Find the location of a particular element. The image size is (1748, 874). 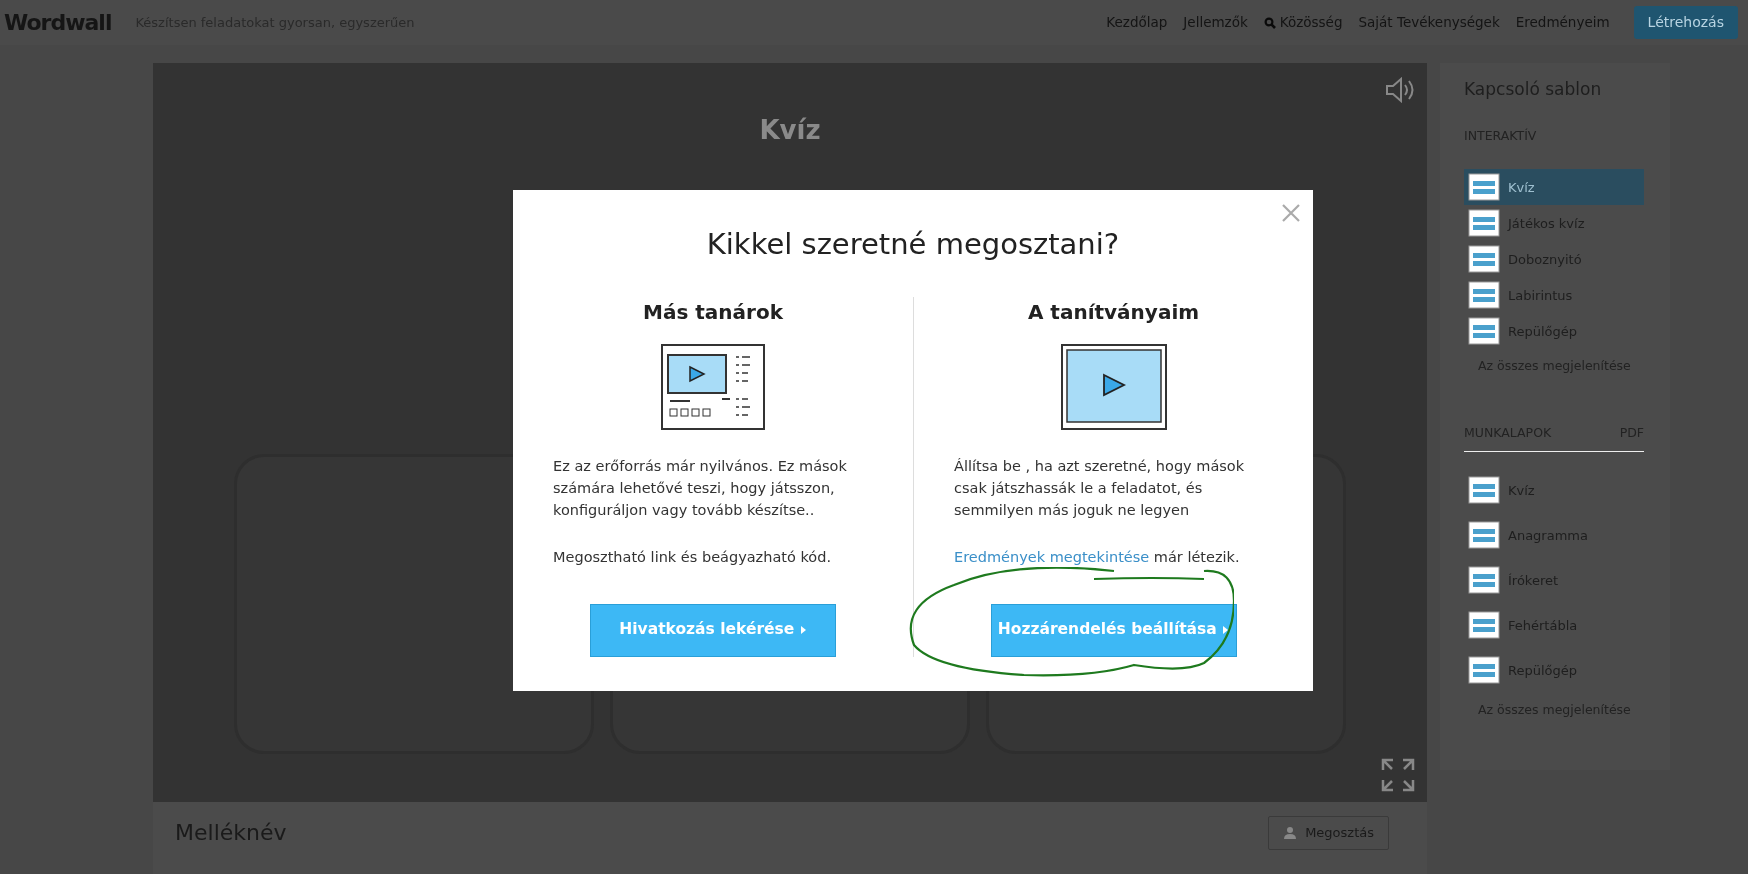

dialog-title: Kikkel szeretné megosztani? is located at coordinates (913, 244).